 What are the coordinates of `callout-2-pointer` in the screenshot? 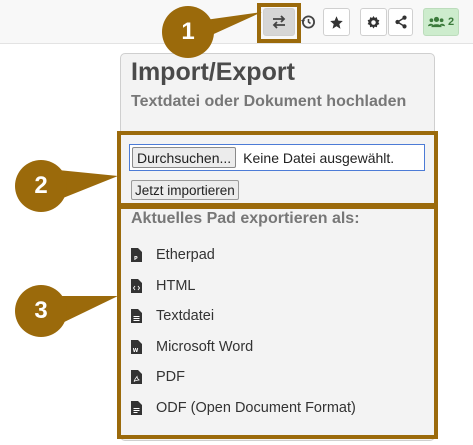 It's located at (88, 185).